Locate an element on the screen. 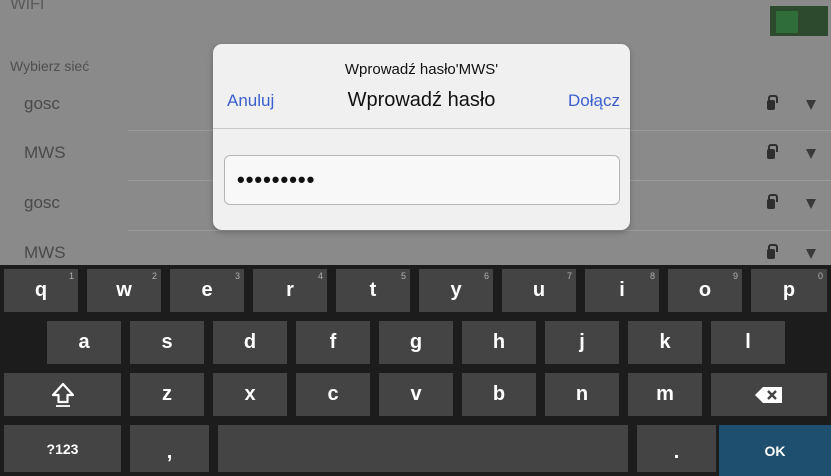 The height and width of the screenshot is (476, 831). comma-key: , is located at coordinates (169, 448).